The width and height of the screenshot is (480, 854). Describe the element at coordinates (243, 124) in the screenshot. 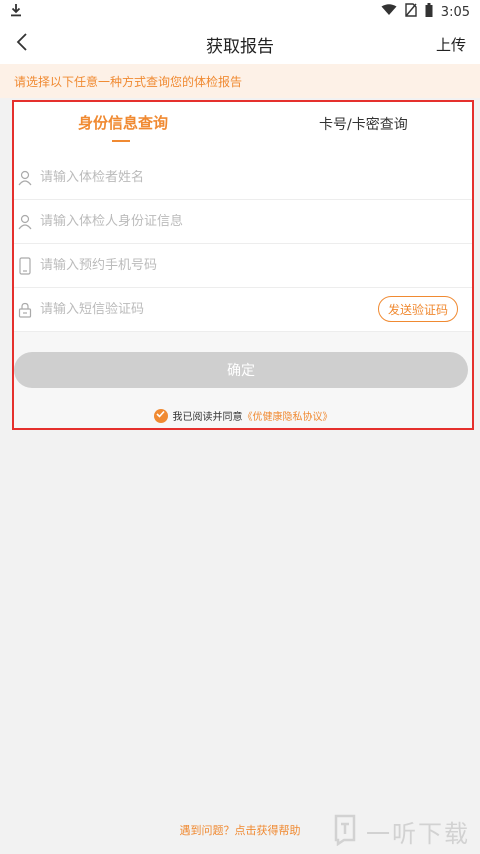

I see `query-tabs: 身份信息查询 卡号/卡密查询` at that location.